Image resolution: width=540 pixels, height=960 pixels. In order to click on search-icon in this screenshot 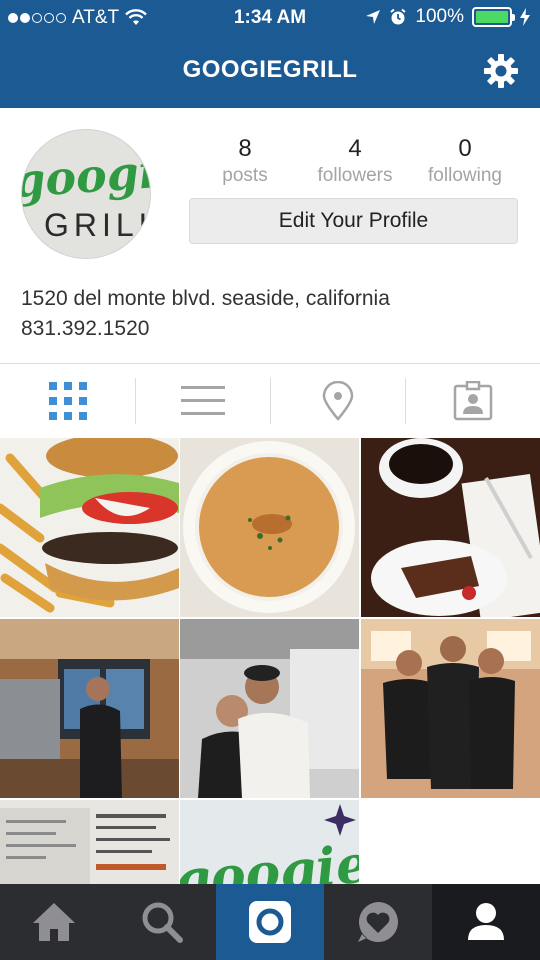, I will do `click(162, 922)`.